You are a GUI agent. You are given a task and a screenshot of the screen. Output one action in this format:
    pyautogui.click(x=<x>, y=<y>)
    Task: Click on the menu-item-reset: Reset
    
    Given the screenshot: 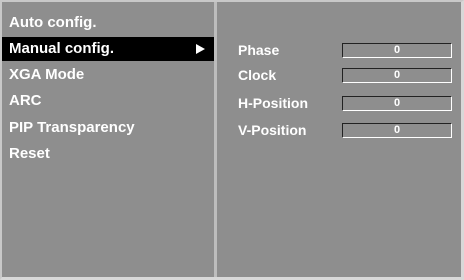 What is the action you would take?
    pyautogui.click(x=108, y=154)
    